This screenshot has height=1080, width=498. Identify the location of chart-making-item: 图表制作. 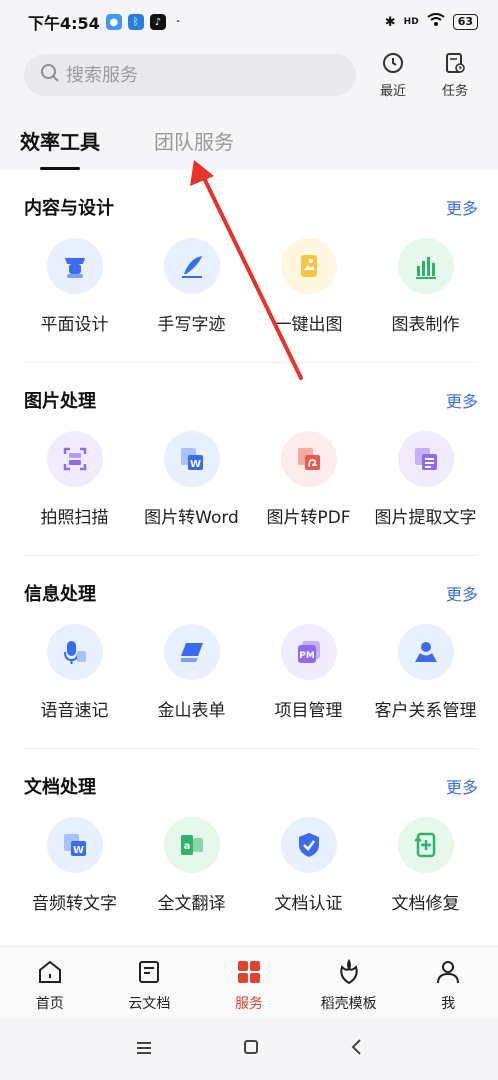
(425, 286).